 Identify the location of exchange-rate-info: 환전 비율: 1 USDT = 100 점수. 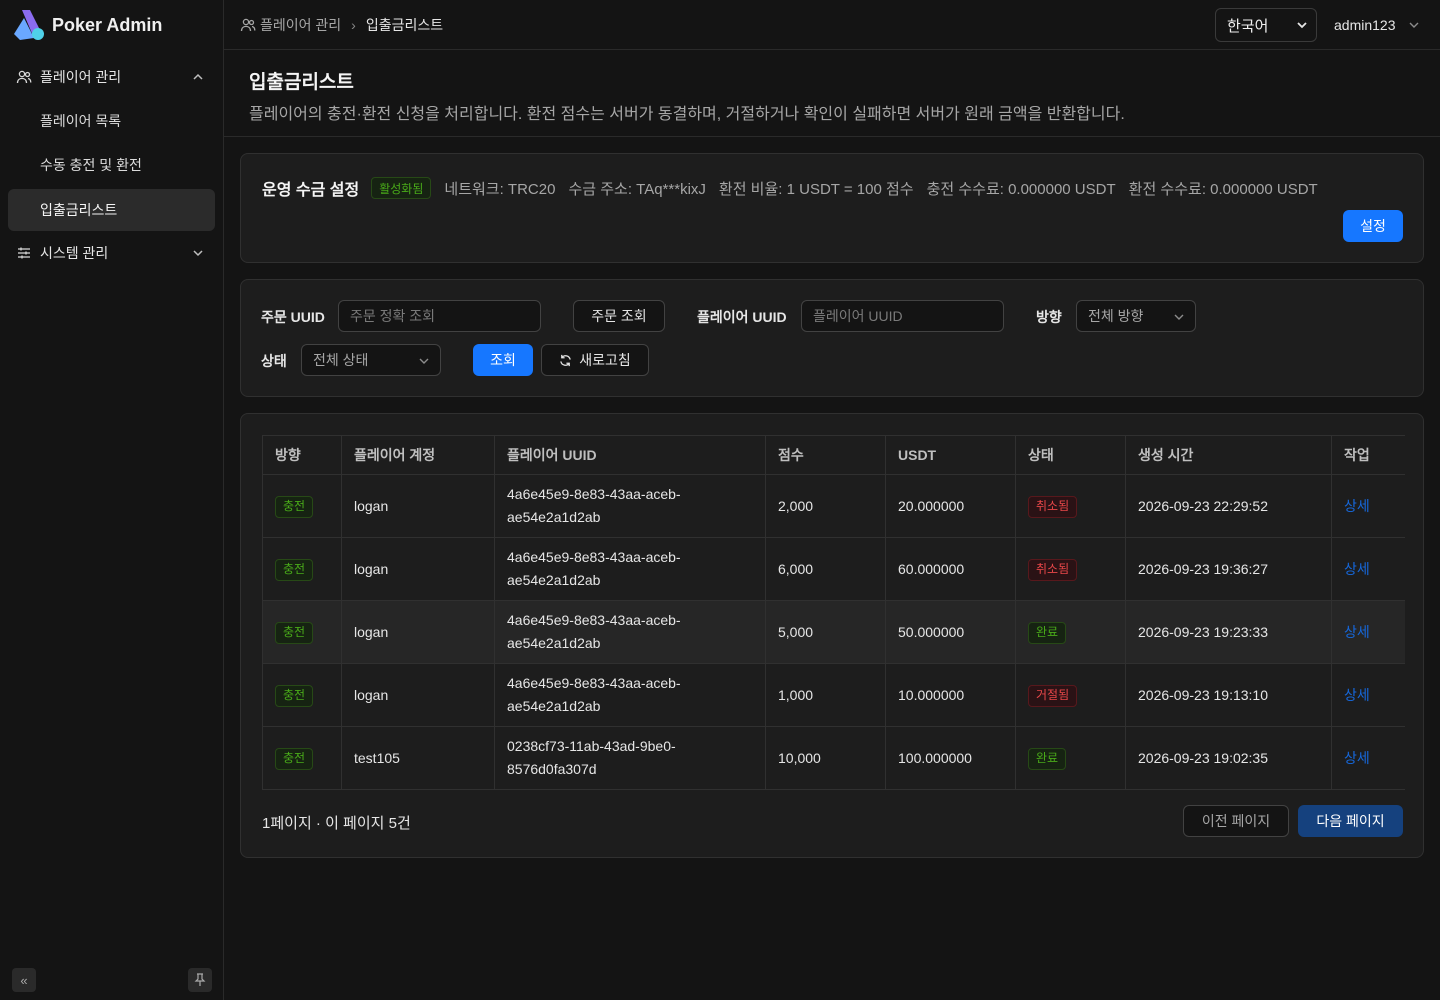
(816, 189).